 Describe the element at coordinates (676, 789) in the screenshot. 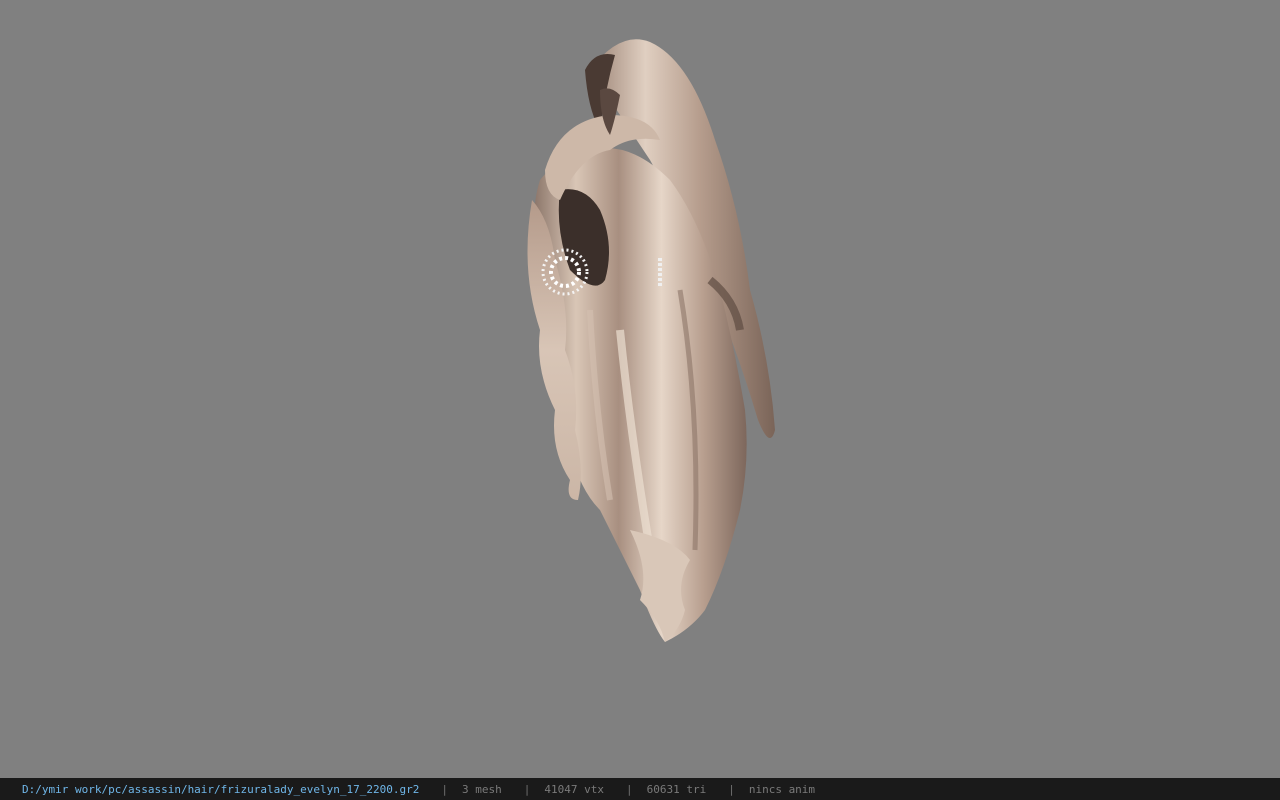

I see `triangle-count: 60631 tri` at that location.